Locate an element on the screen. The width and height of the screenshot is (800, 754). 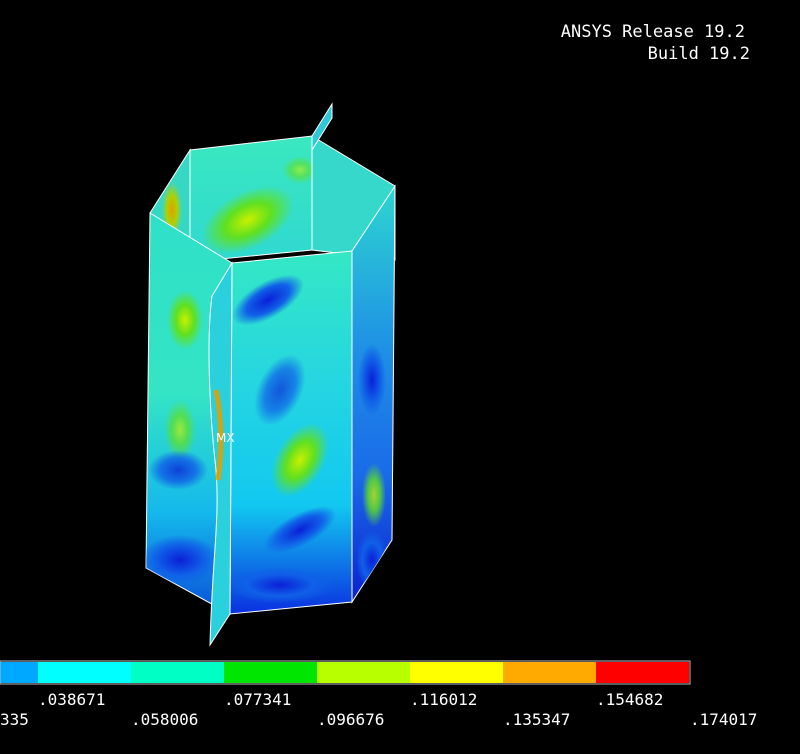
shell-front-panel is located at coordinates (291, 432).